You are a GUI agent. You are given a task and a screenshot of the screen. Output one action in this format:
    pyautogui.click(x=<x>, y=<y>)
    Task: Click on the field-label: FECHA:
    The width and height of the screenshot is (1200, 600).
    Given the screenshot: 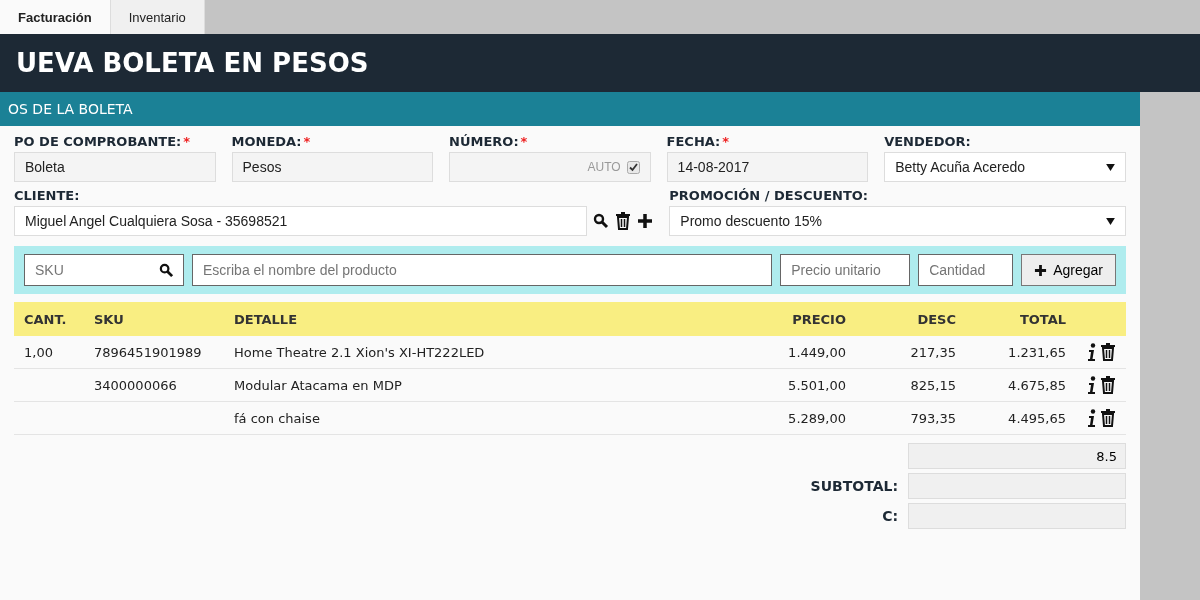 What is the action you would take?
    pyautogui.click(x=693, y=141)
    